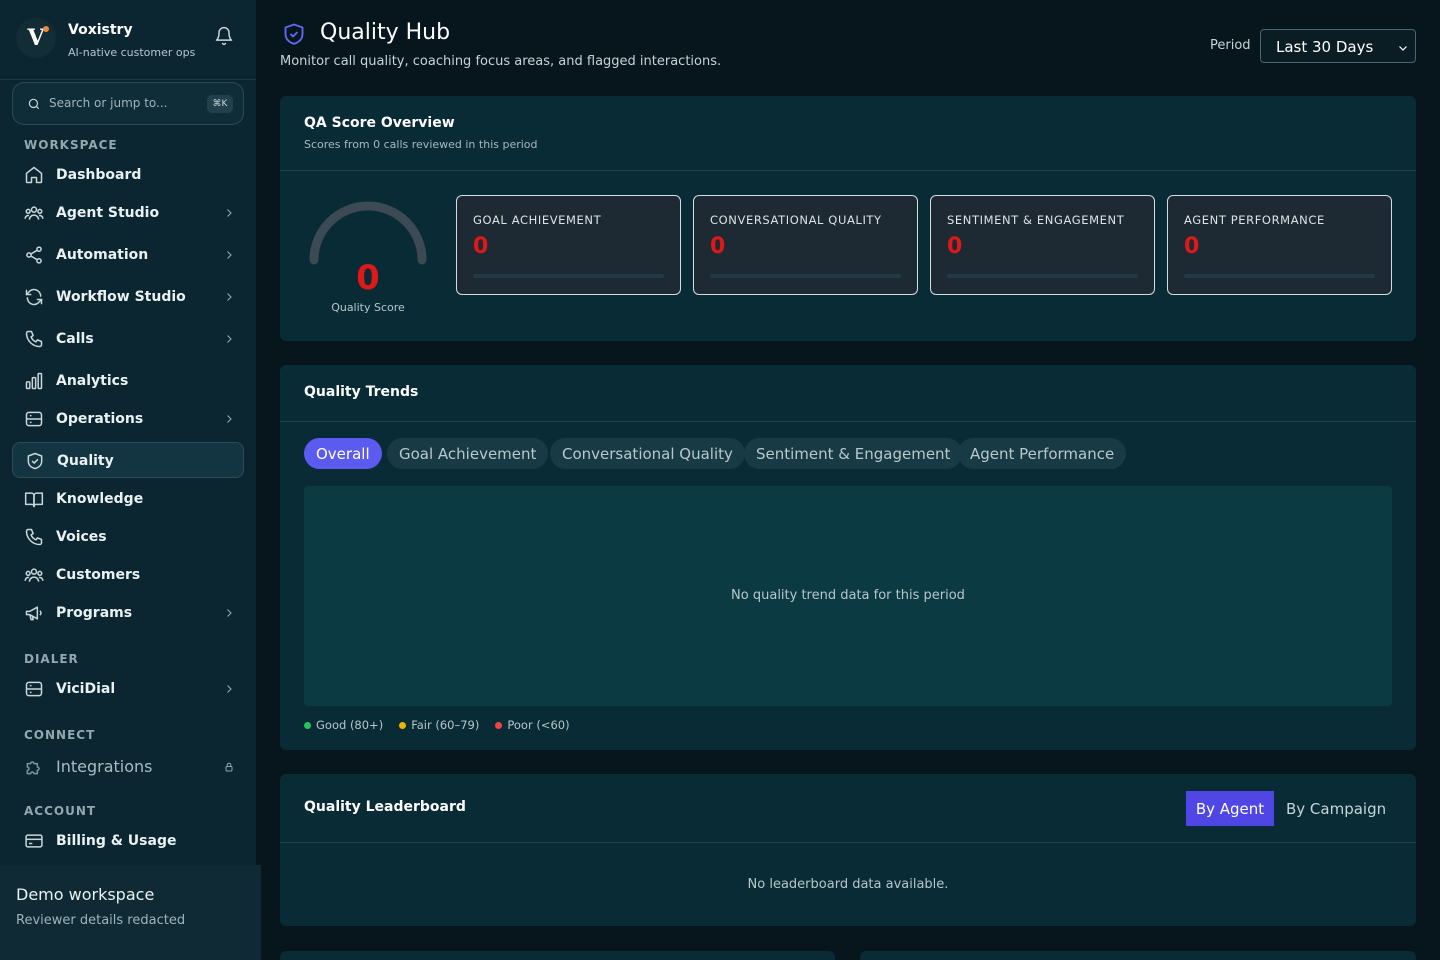 The width and height of the screenshot is (1440, 960). I want to click on tab-overall: Overall, so click(343, 453).